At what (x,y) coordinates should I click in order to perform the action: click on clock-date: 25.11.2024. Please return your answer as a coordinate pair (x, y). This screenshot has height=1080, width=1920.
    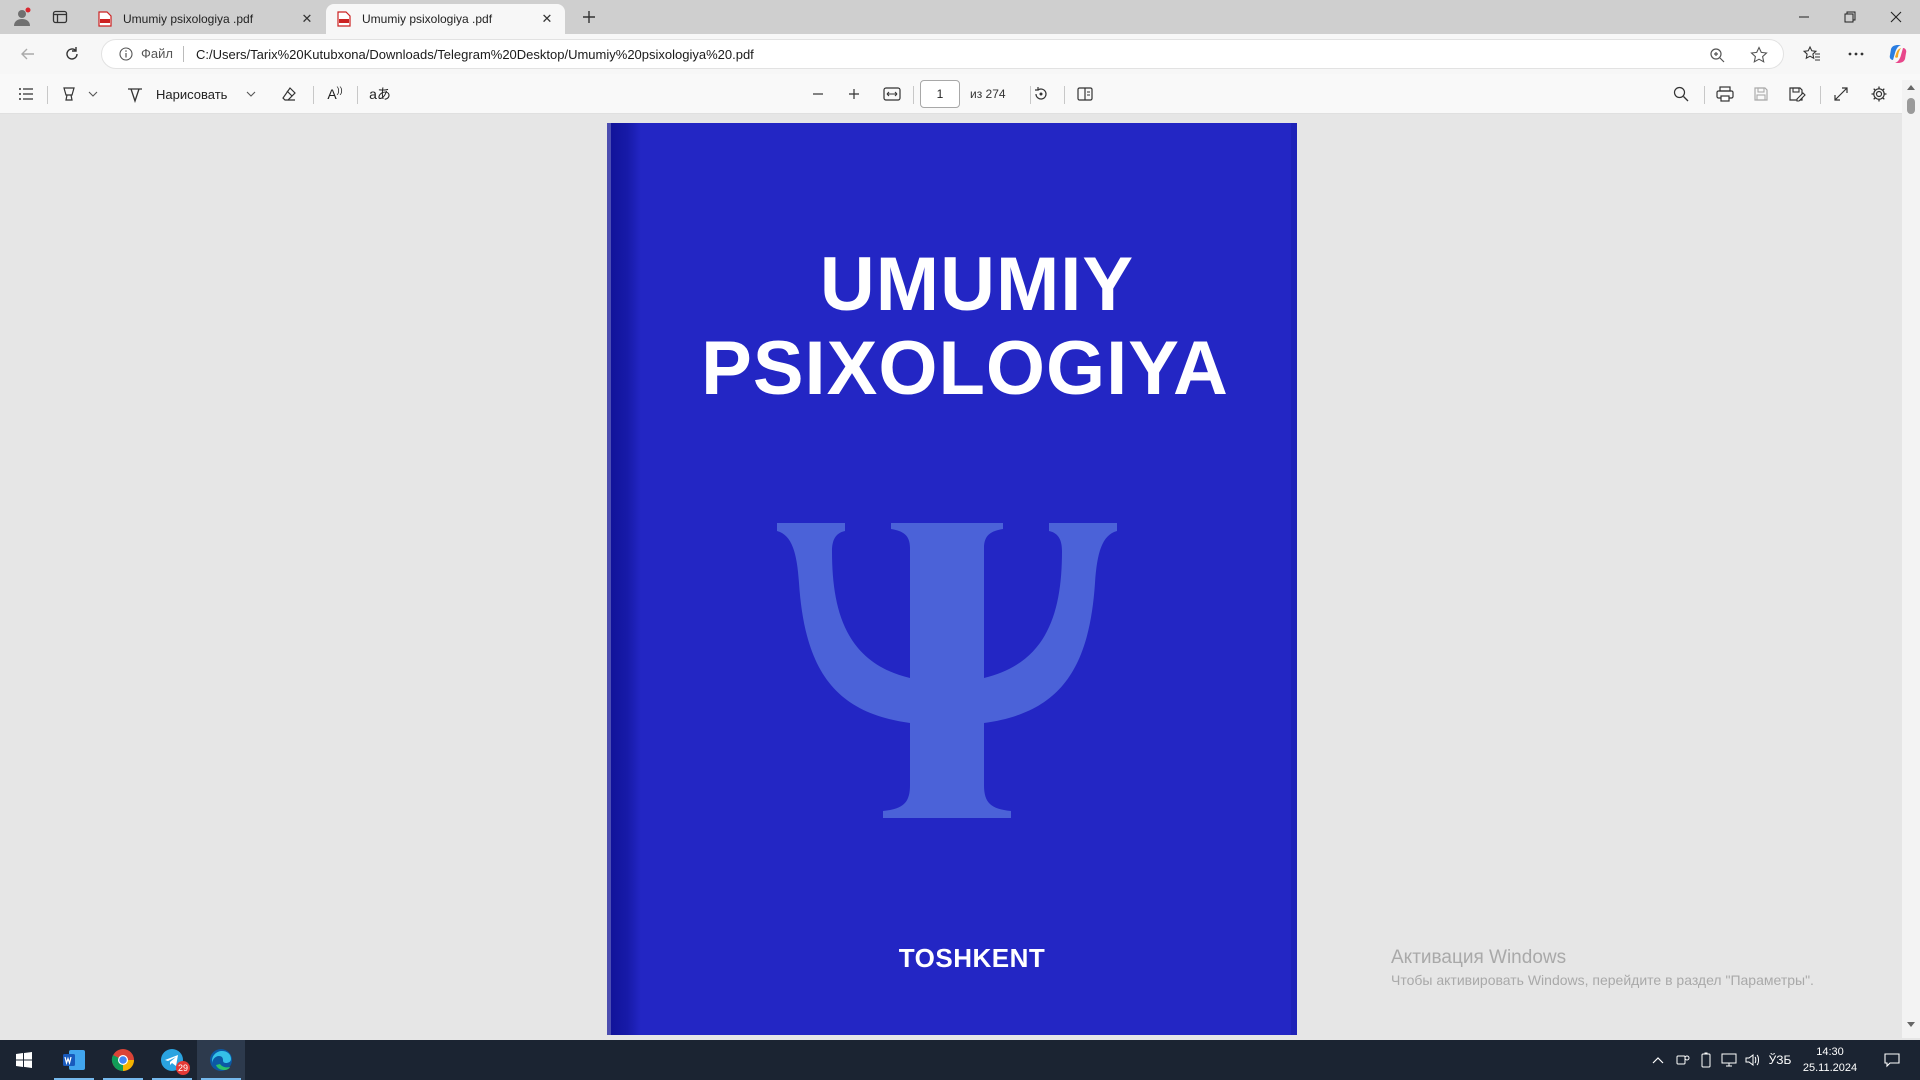
    Looking at the image, I should click on (1830, 1068).